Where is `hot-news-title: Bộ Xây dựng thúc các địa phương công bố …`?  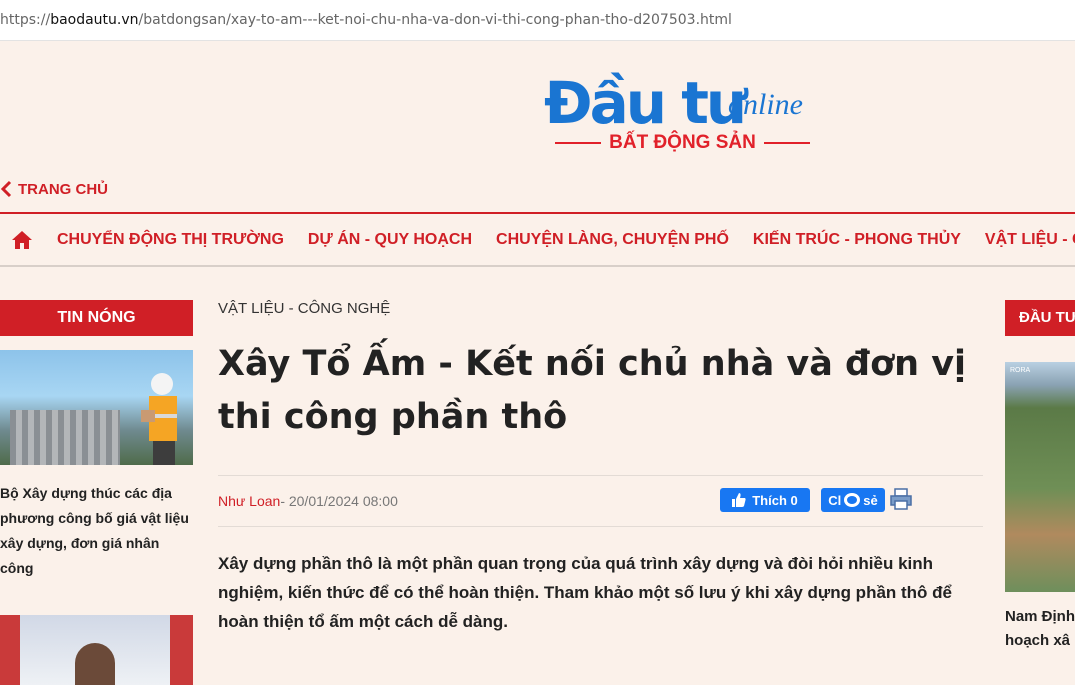 hot-news-title: Bộ Xây dựng thúc các địa phương công bố … is located at coordinates (96, 531).